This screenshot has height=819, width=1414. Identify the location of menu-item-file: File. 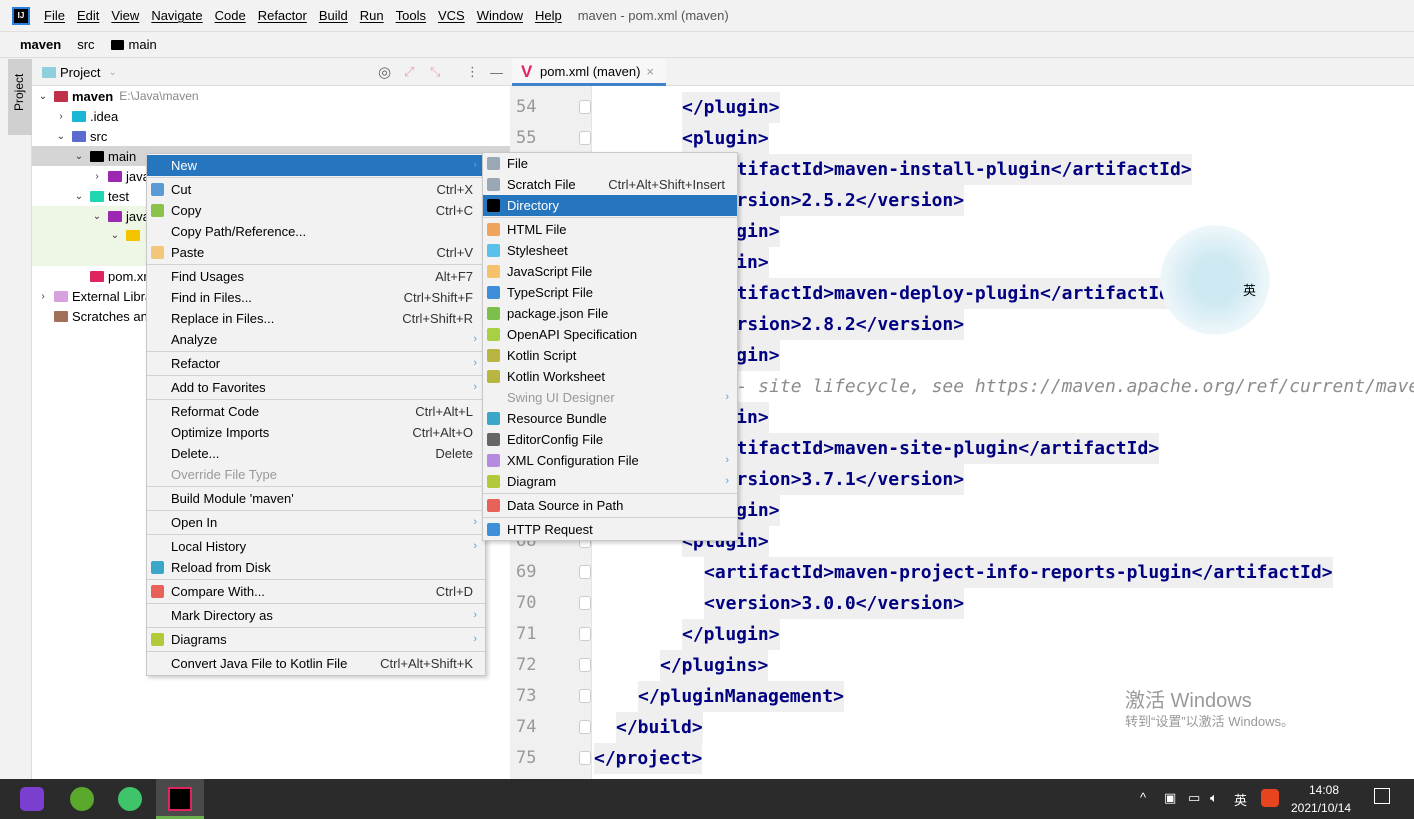
(610, 163).